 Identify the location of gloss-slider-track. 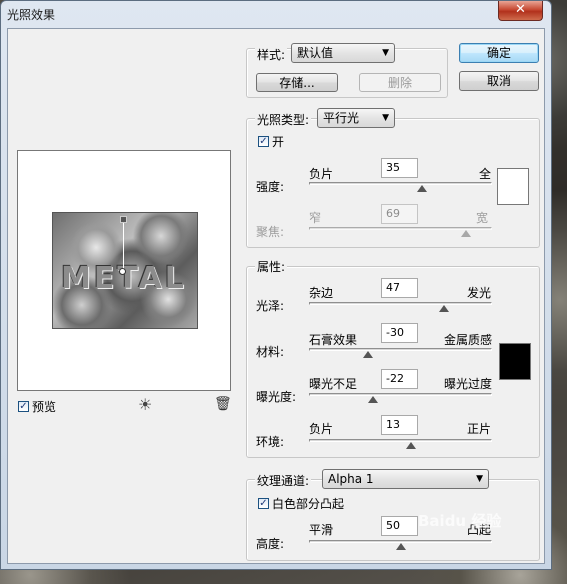
(400, 303).